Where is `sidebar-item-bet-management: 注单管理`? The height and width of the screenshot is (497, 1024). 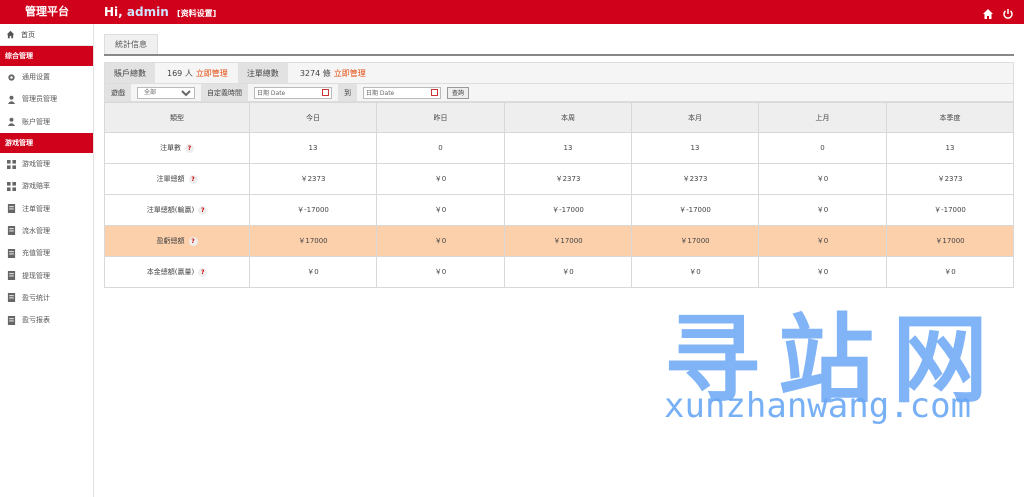
sidebar-item-bet-management: 注单管理 is located at coordinates (46, 208).